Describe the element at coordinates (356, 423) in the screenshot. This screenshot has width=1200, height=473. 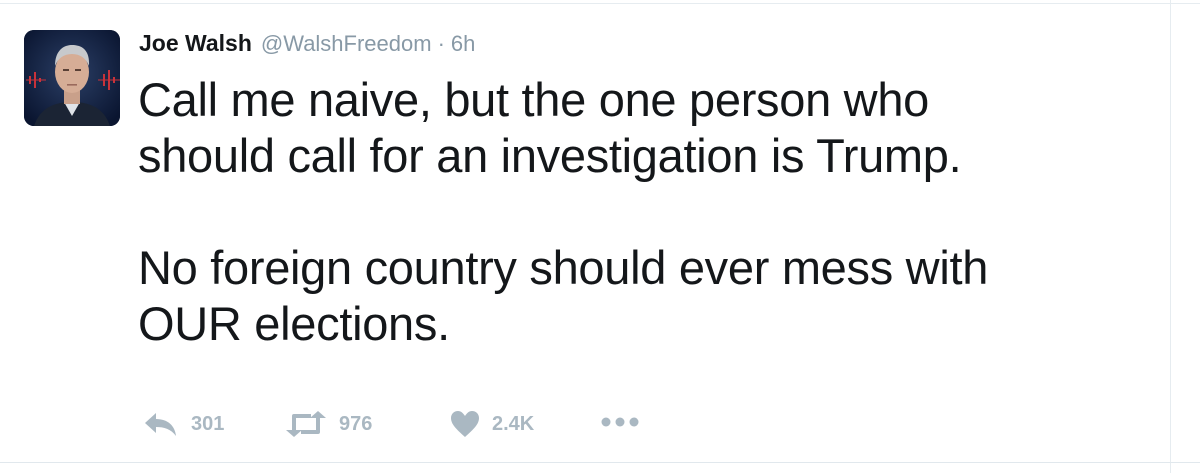
I see `retweet-count: 976` at that location.